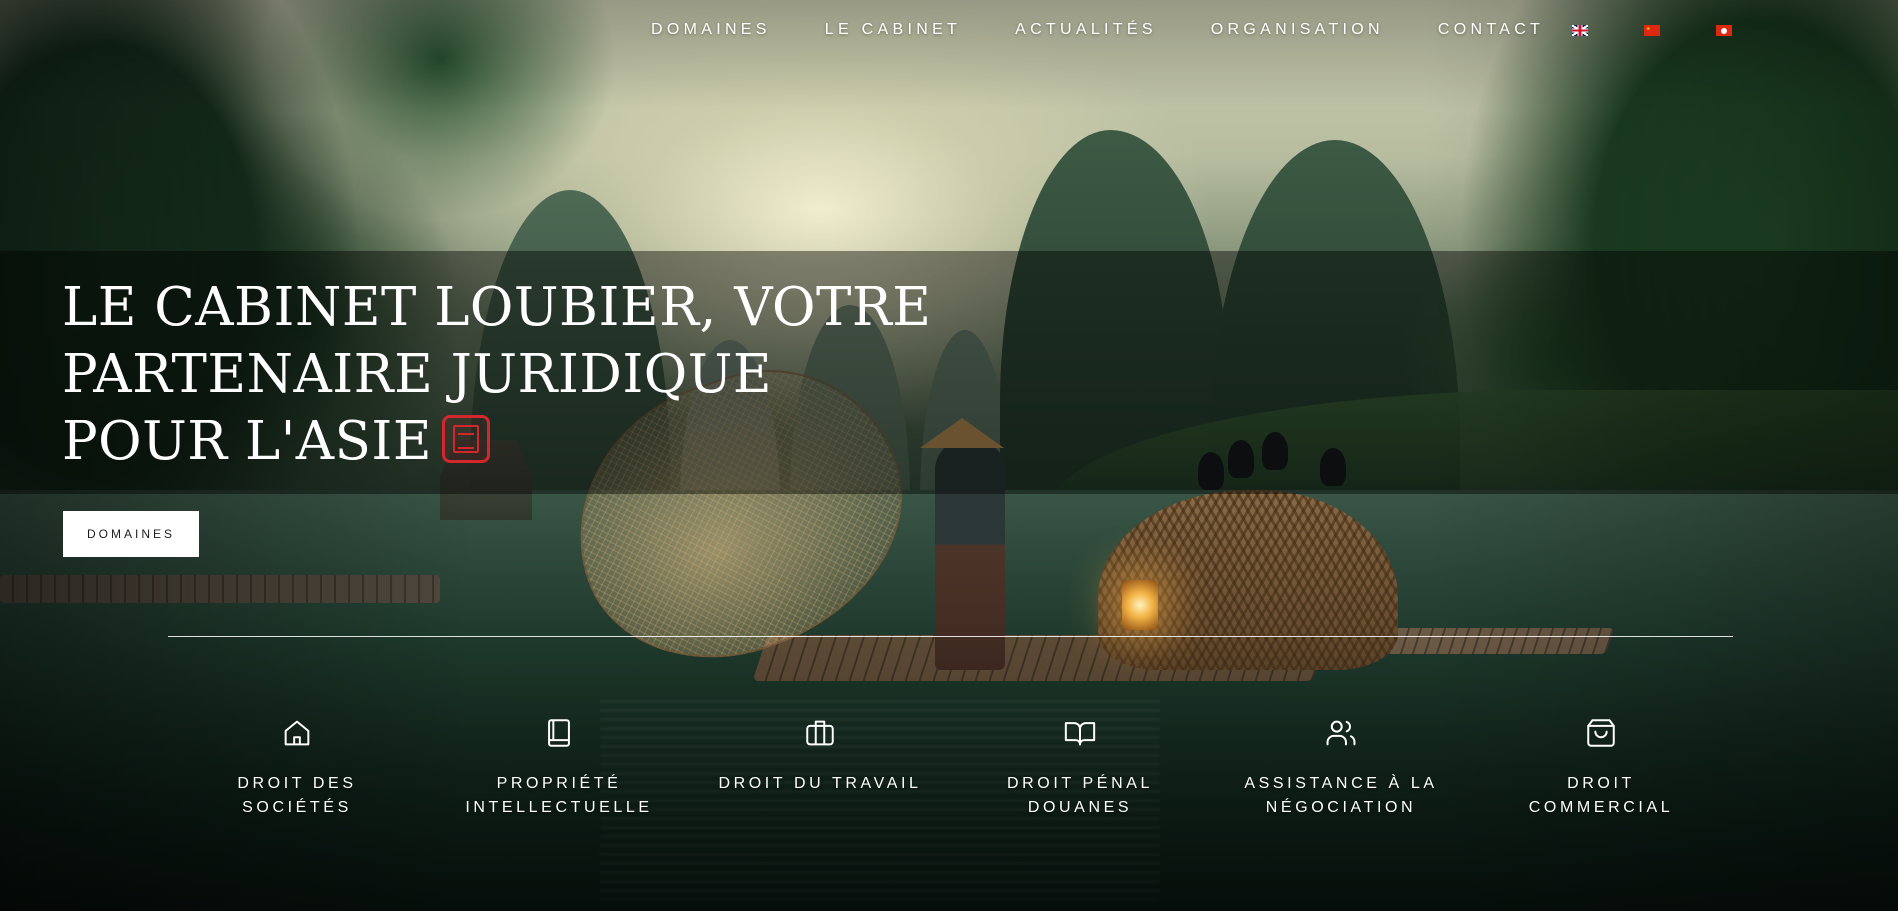 This screenshot has height=911, width=1898. What do you see at coordinates (559, 795) in the screenshot?
I see `practice-area-label: PROPRIÉTÉ INTELLECTUELLE` at bounding box center [559, 795].